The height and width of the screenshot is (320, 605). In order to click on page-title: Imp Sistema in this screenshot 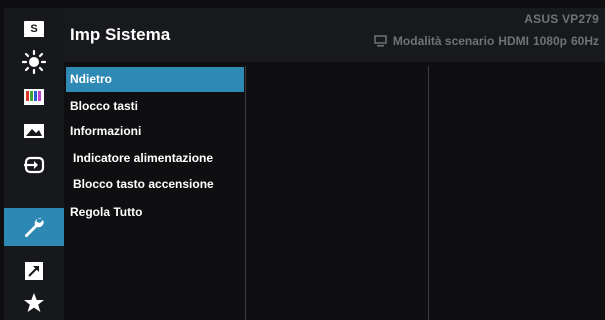, I will do `click(120, 34)`.